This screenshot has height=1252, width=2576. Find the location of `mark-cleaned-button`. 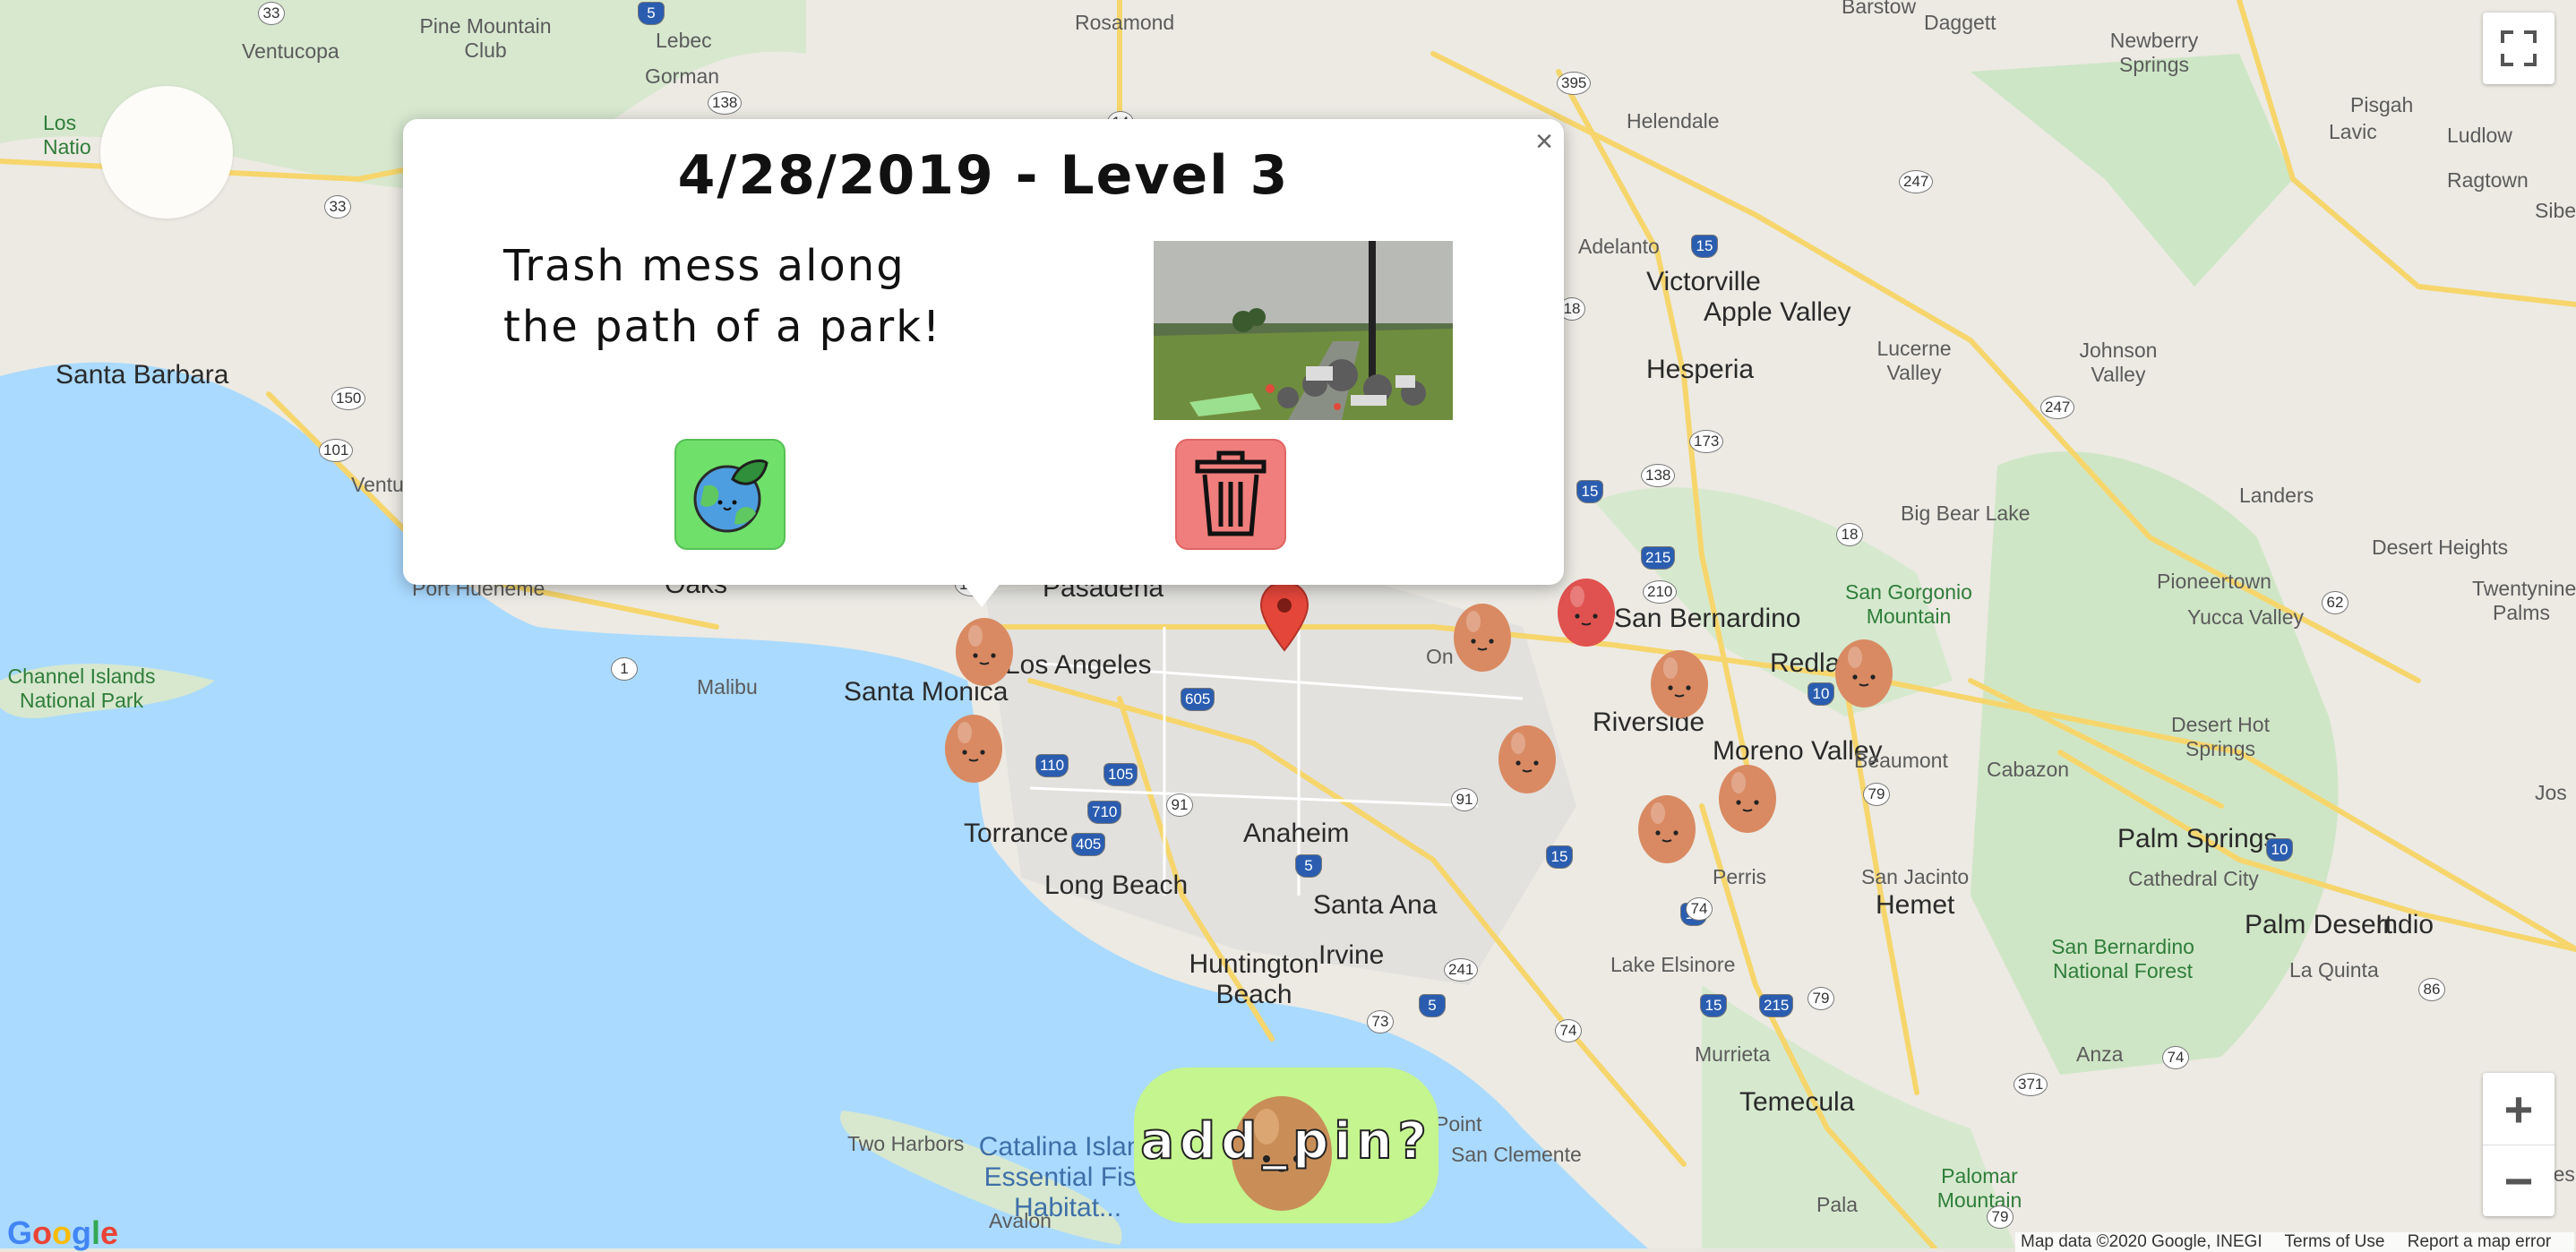

mark-cleaned-button is located at coordinates (730, 494).